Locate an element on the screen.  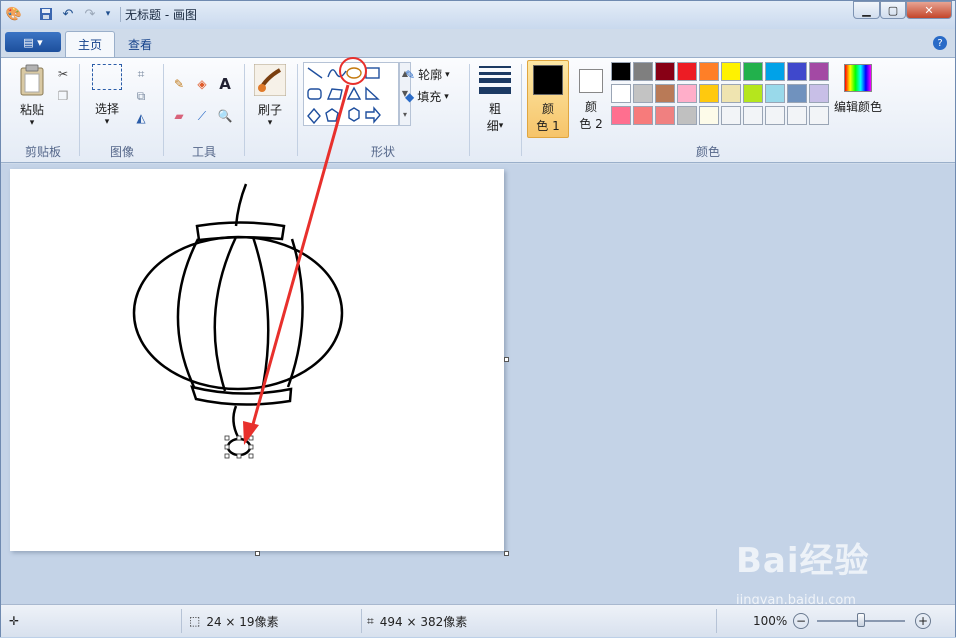
canvas-size-icon: ⌗ is located at coordinates (370, 620).